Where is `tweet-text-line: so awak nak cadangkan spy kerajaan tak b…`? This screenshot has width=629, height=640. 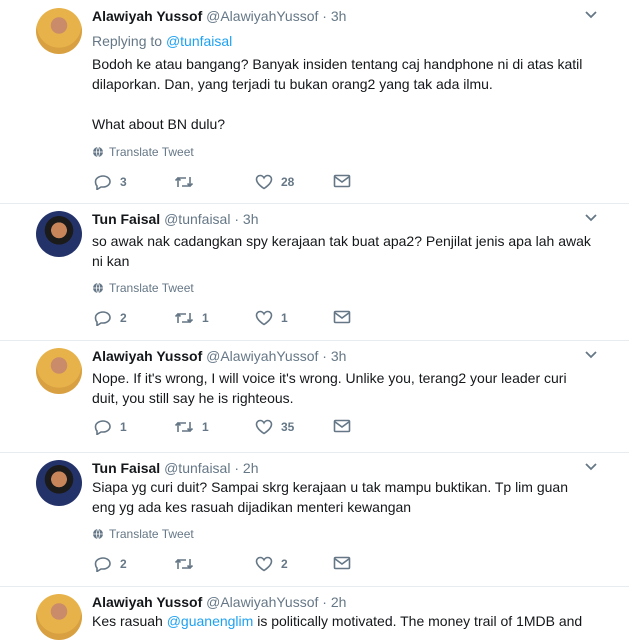
tweet-text-line: so awak nak cadangkan spy kerajaan tak b… is located at coordinates (341, 241).